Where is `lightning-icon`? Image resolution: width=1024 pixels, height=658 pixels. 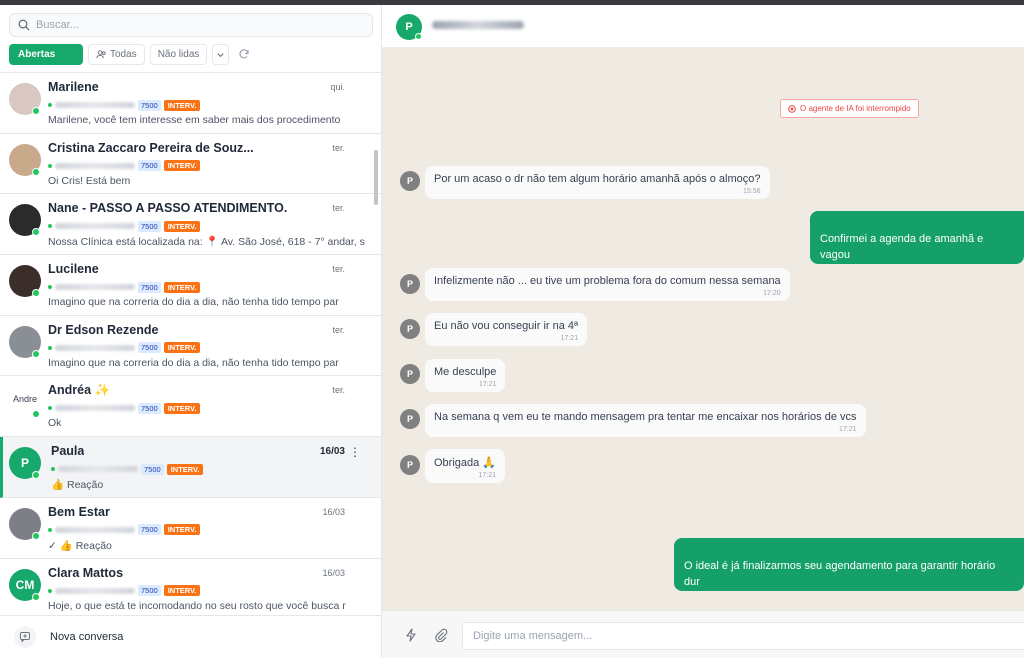 lightning-icon is located at coordinates (411, 635).